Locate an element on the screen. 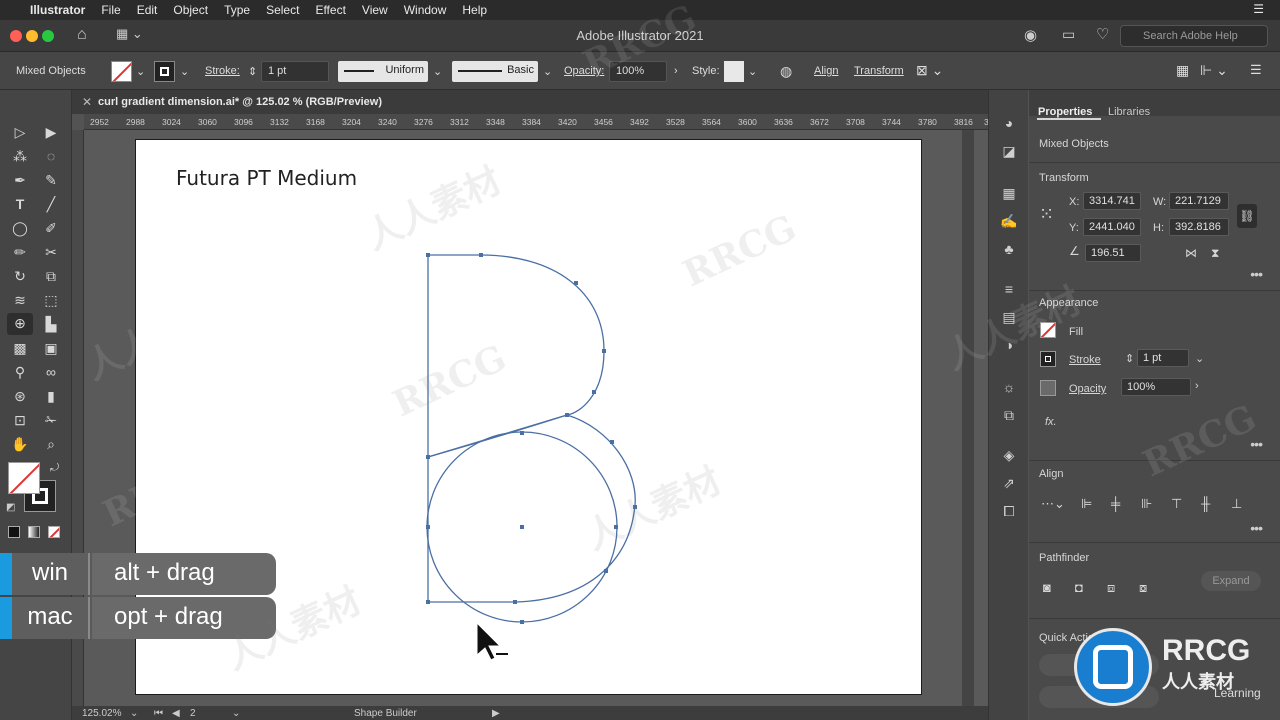 The image size is (1280, 720). layers-panel-icon: ◈ is located at coordinates (1009, 455).